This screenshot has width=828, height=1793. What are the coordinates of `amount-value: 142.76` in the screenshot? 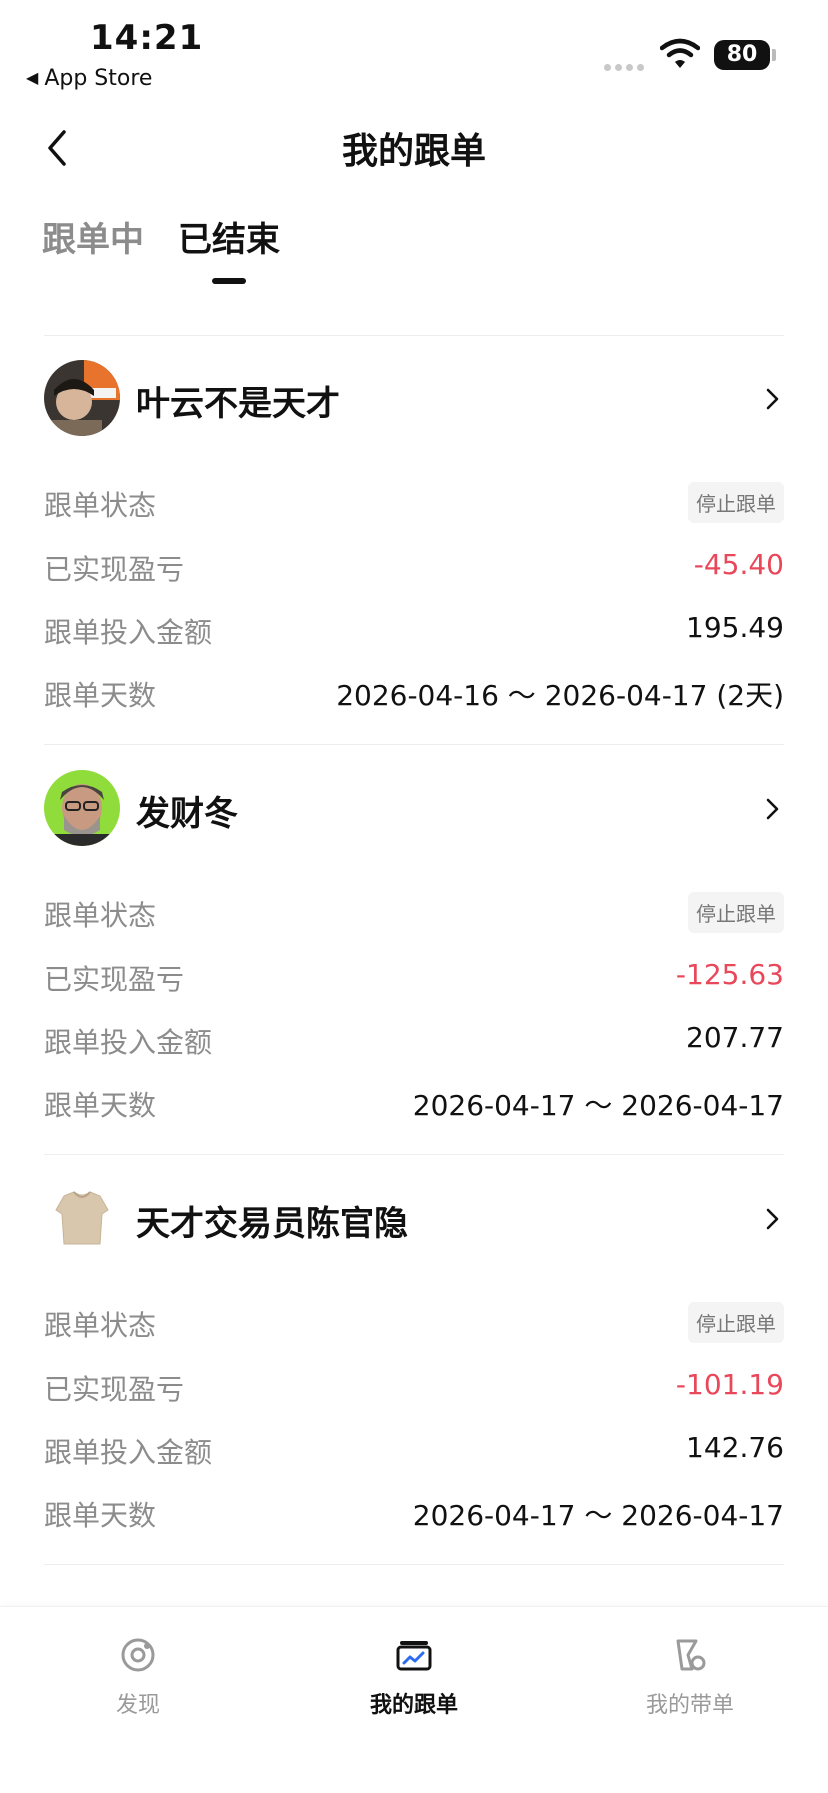 It's located at (735, 1447).